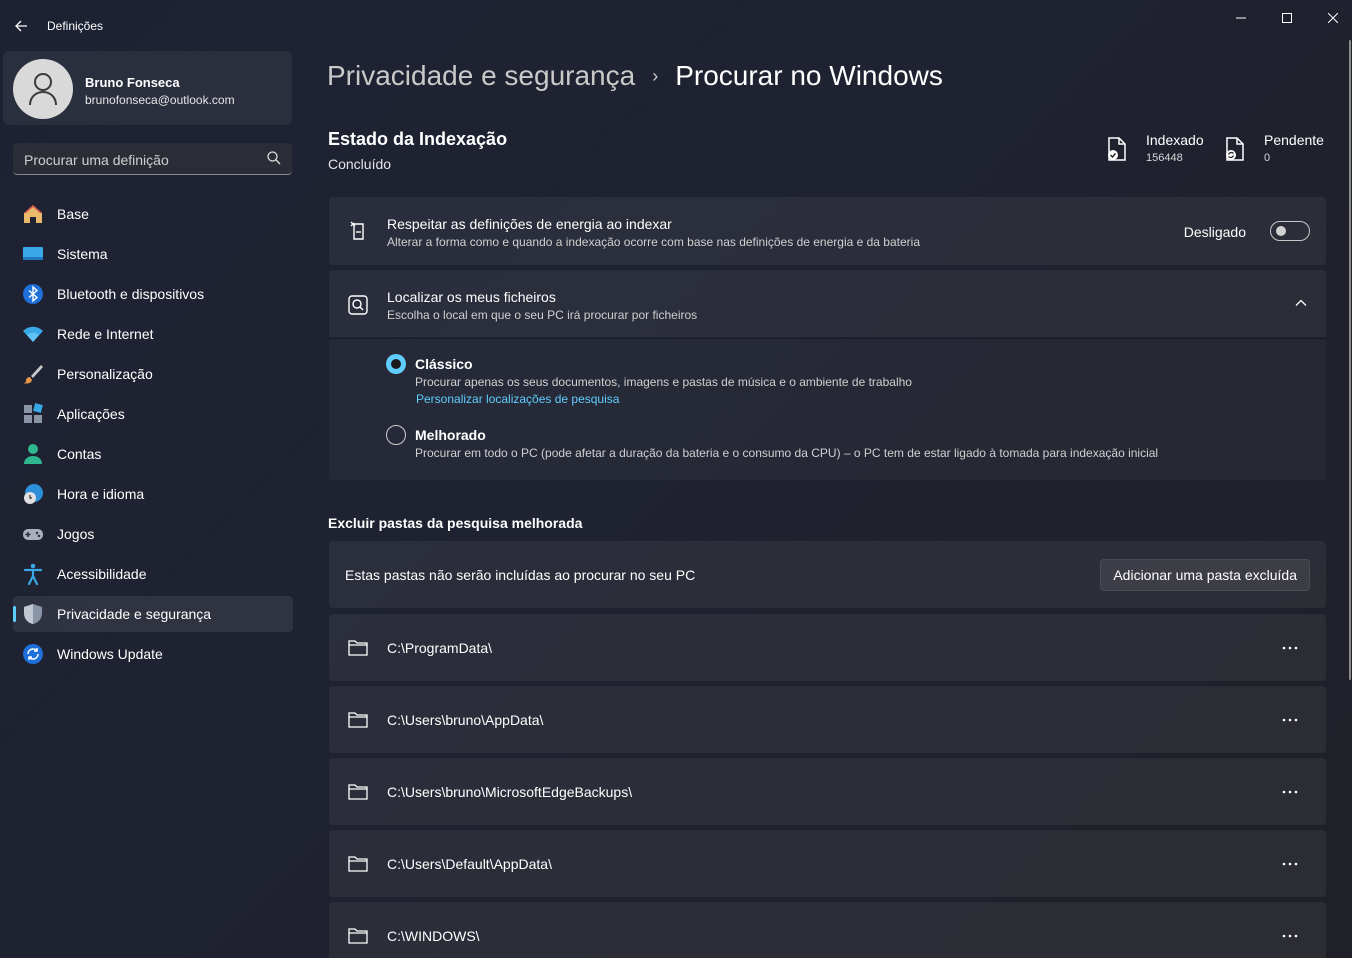 The width and height of the screenshot is (1352, 958). Describe the element at coordinates (274, 158) in the screenshot. I see `search-icon` at that location.